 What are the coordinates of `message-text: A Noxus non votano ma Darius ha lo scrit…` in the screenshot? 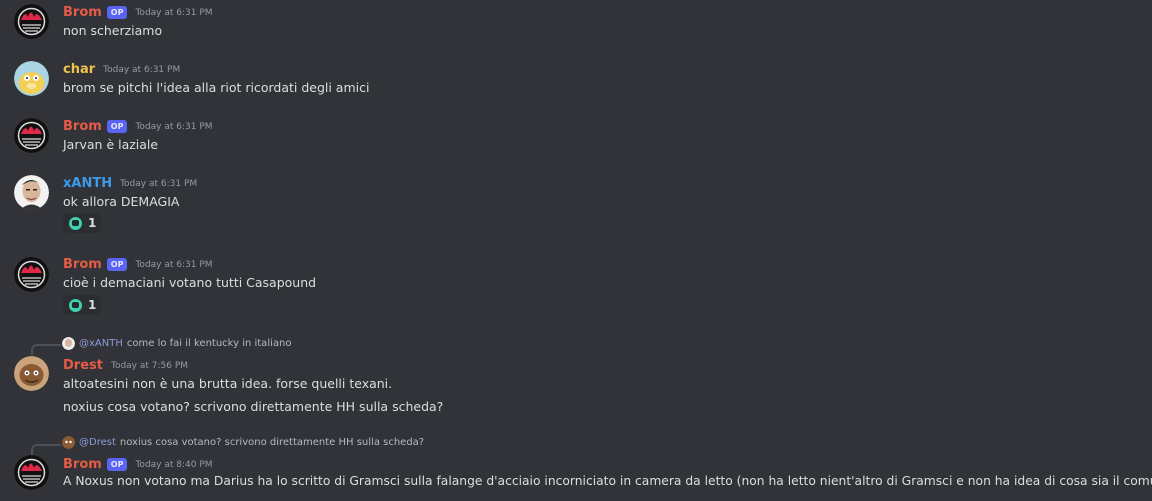 It's located at (607, 481).